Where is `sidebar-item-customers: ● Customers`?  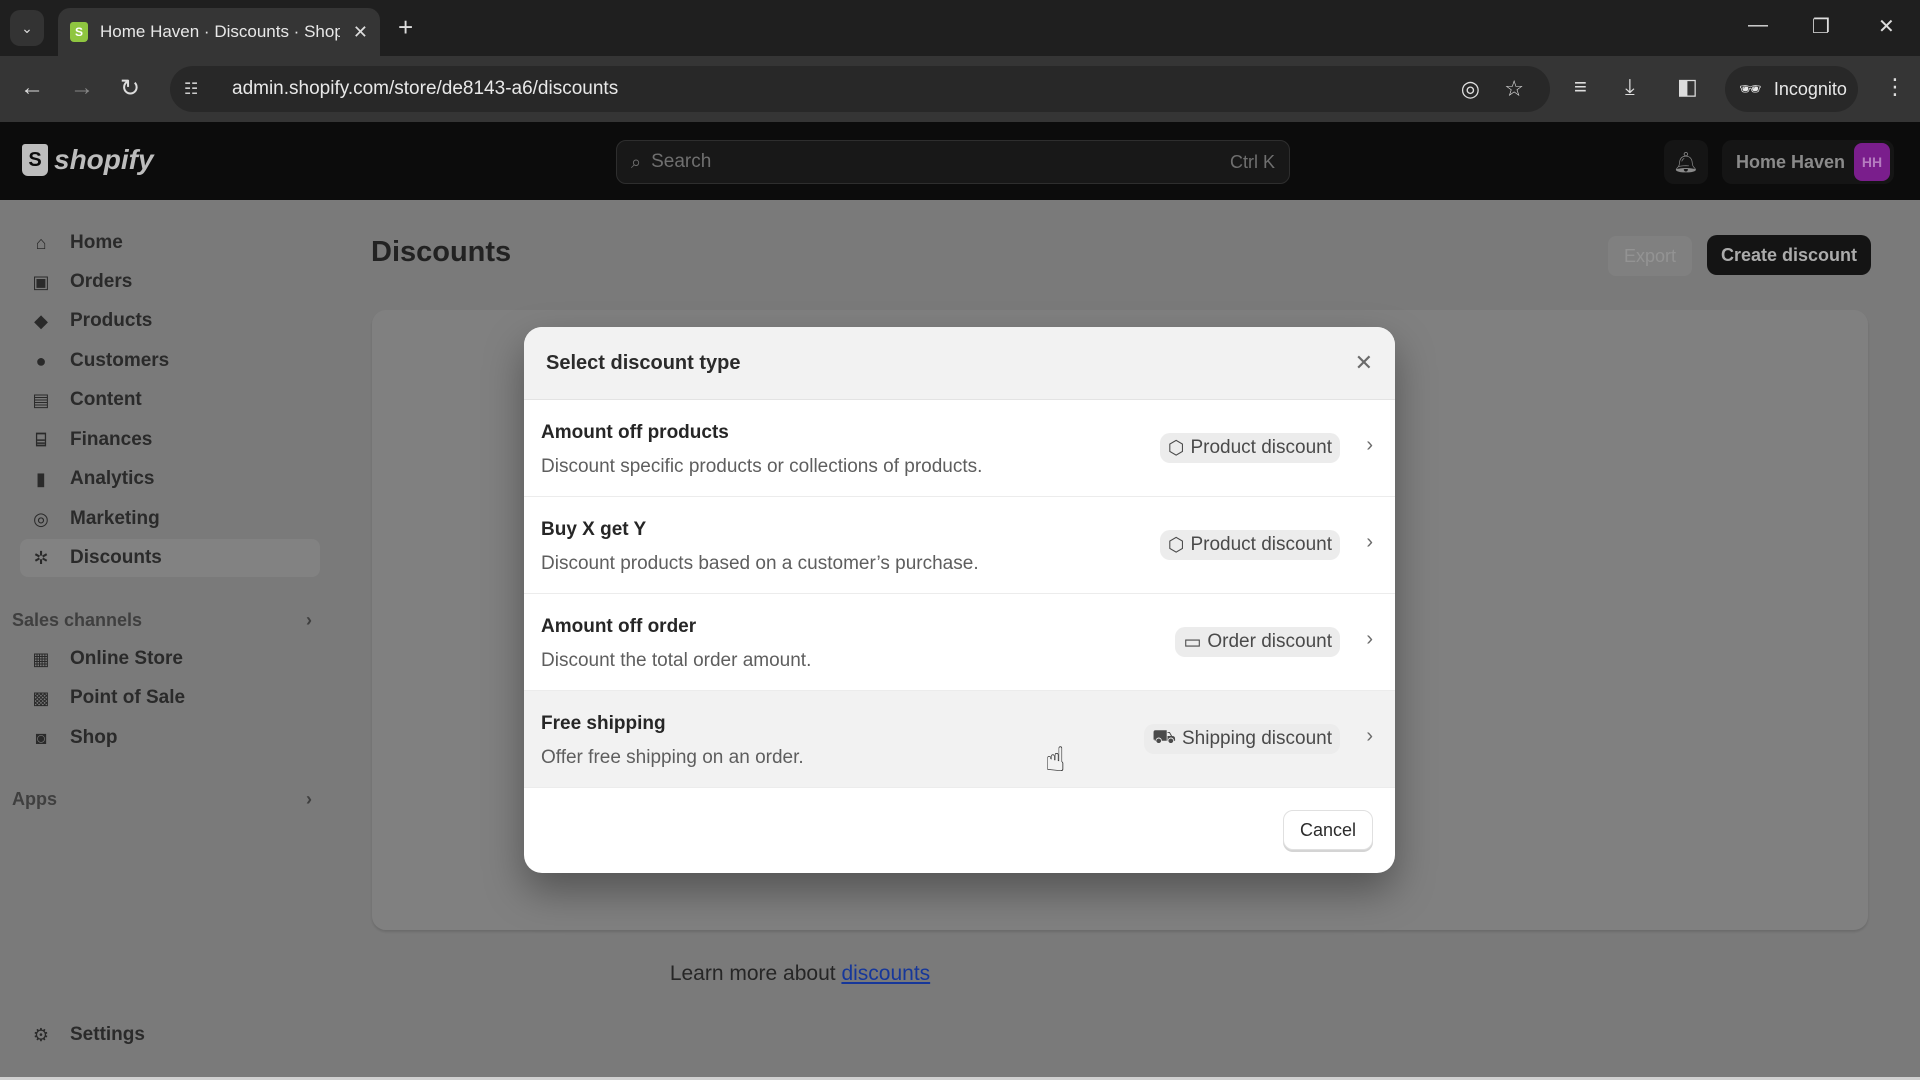
sidebar-item-customers: ● Customers is located at coordinates (170, 361).